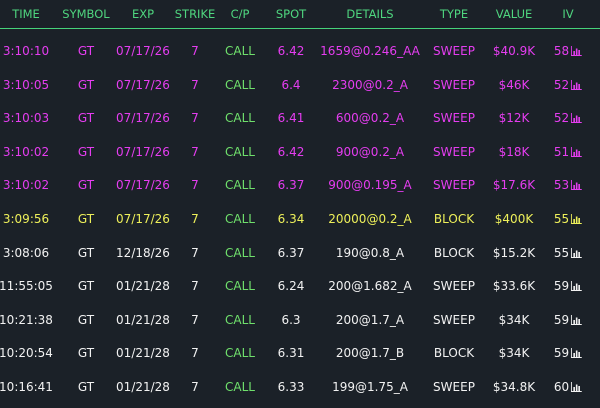 The height and width of the screenshot is (408, 600). Describe the element at coordinates (26, 84) in the screenshot. I see `cell-time: 3:10:05` at that location.